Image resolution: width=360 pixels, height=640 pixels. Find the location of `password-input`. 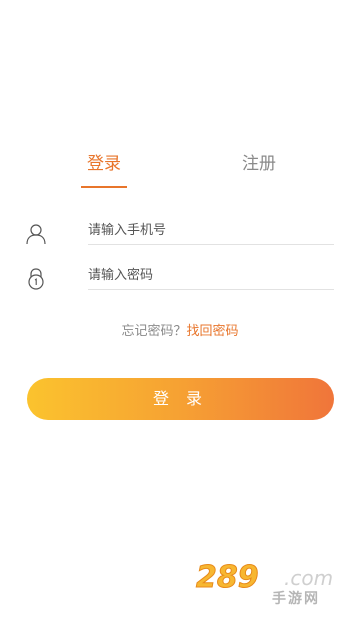

password-input is located at coordinates (211, 275).